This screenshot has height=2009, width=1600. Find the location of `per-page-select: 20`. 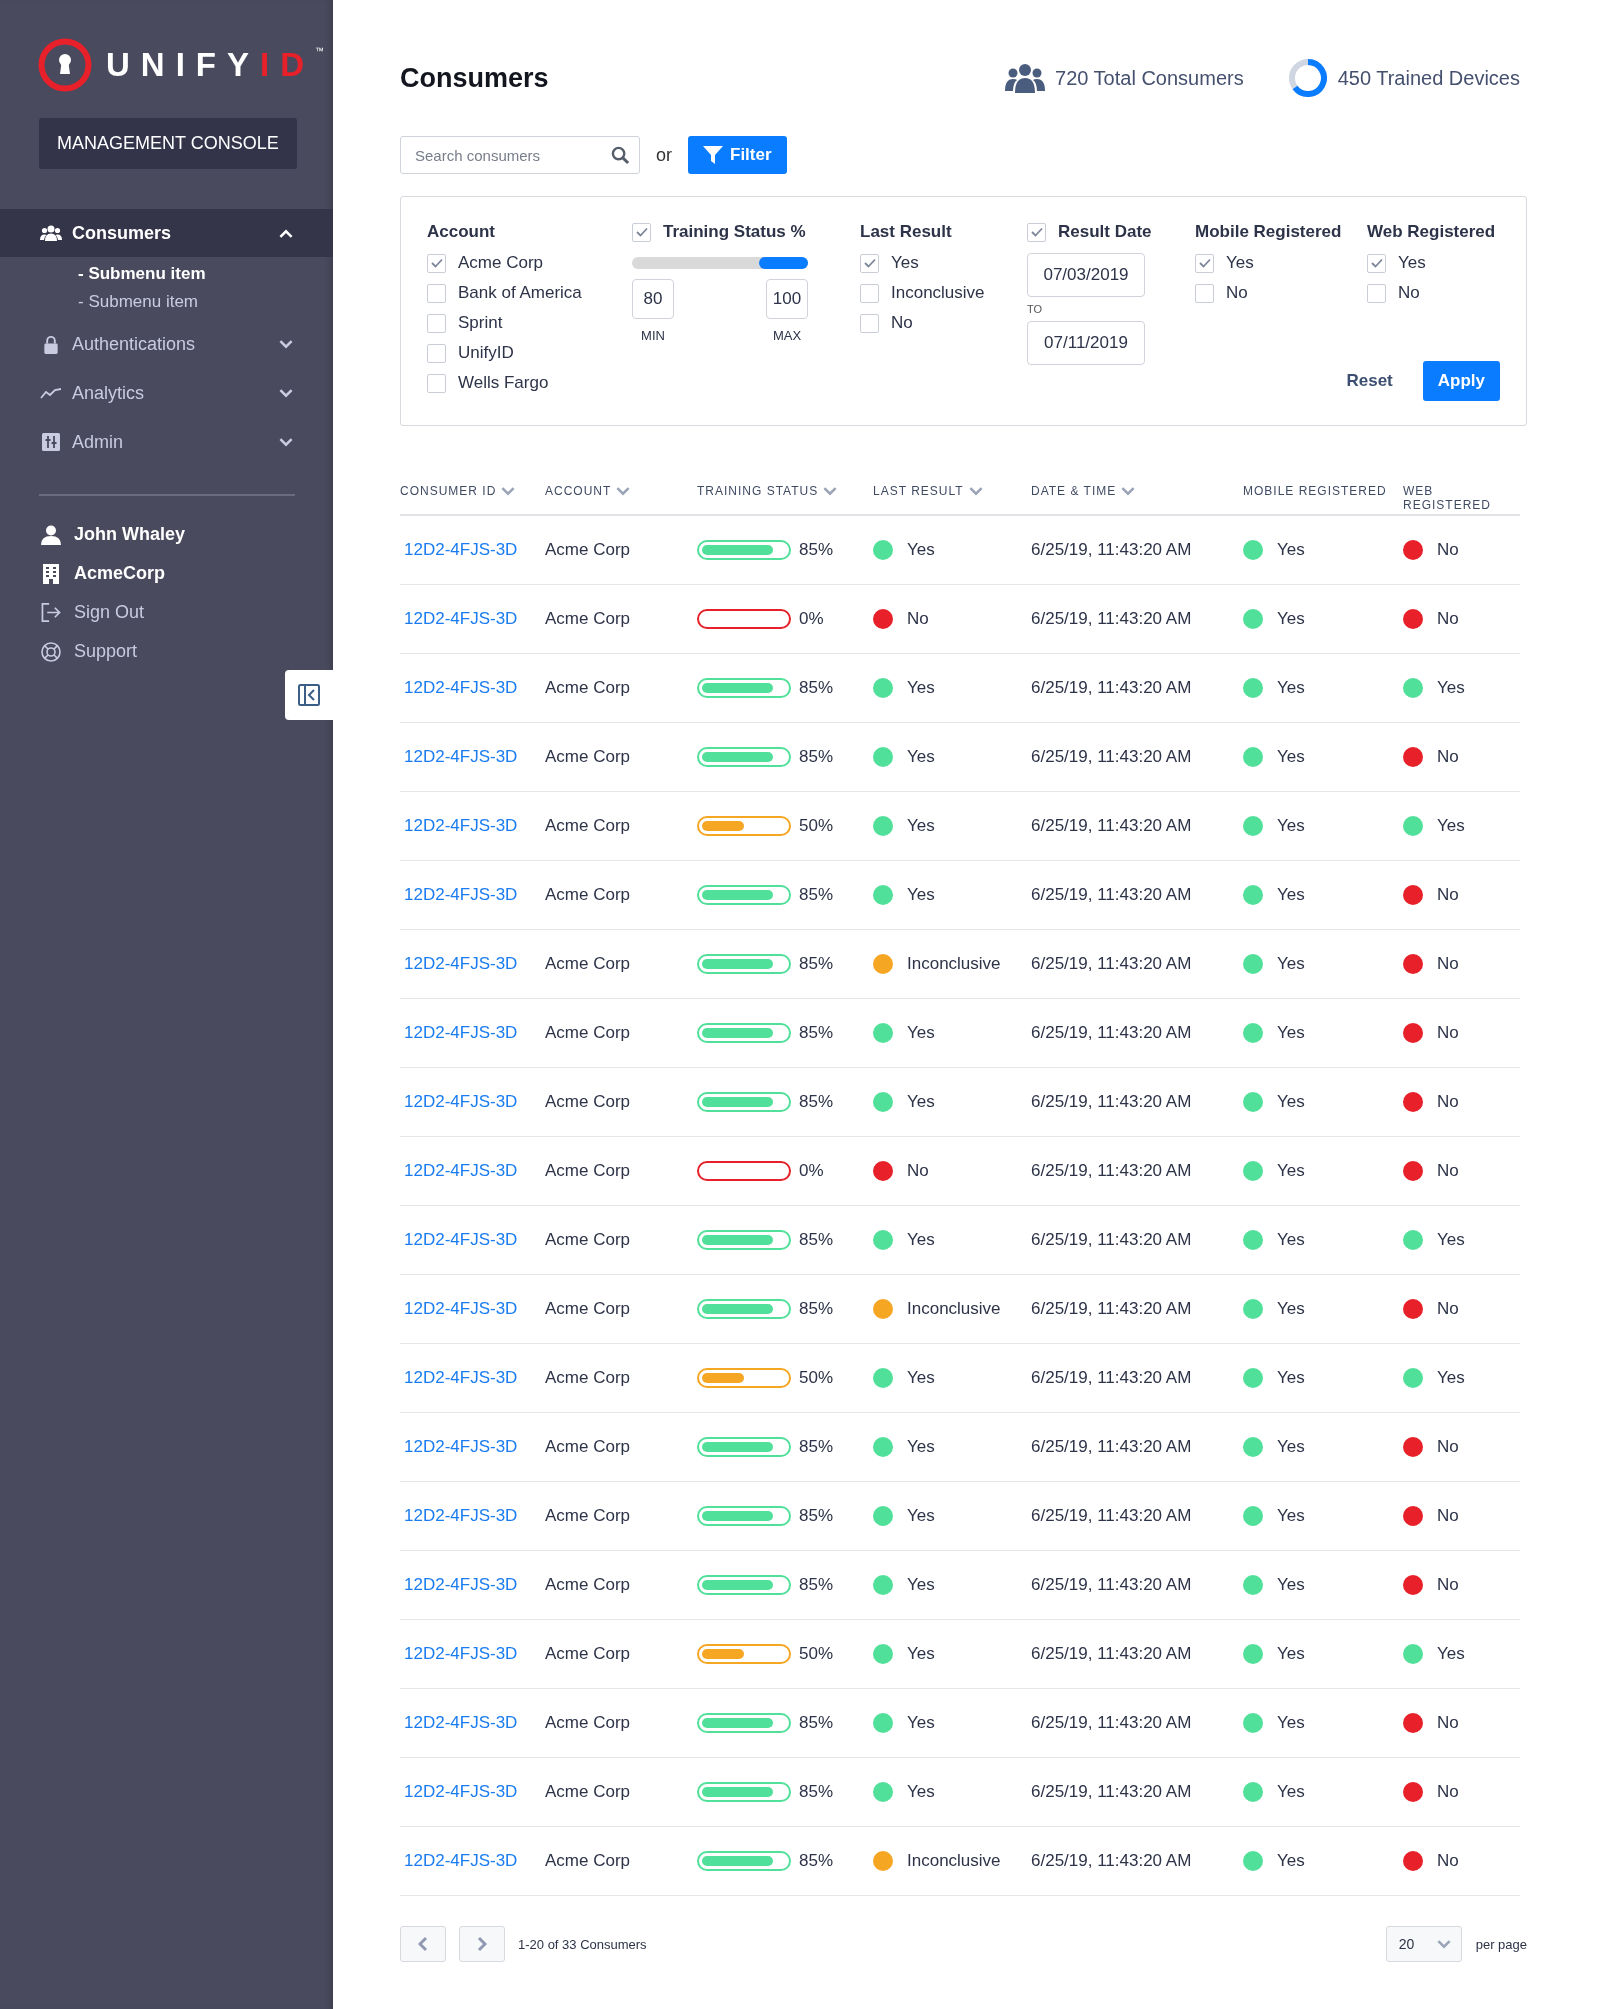

per-page-select: 20 is located at coordinates (1423, 1944).